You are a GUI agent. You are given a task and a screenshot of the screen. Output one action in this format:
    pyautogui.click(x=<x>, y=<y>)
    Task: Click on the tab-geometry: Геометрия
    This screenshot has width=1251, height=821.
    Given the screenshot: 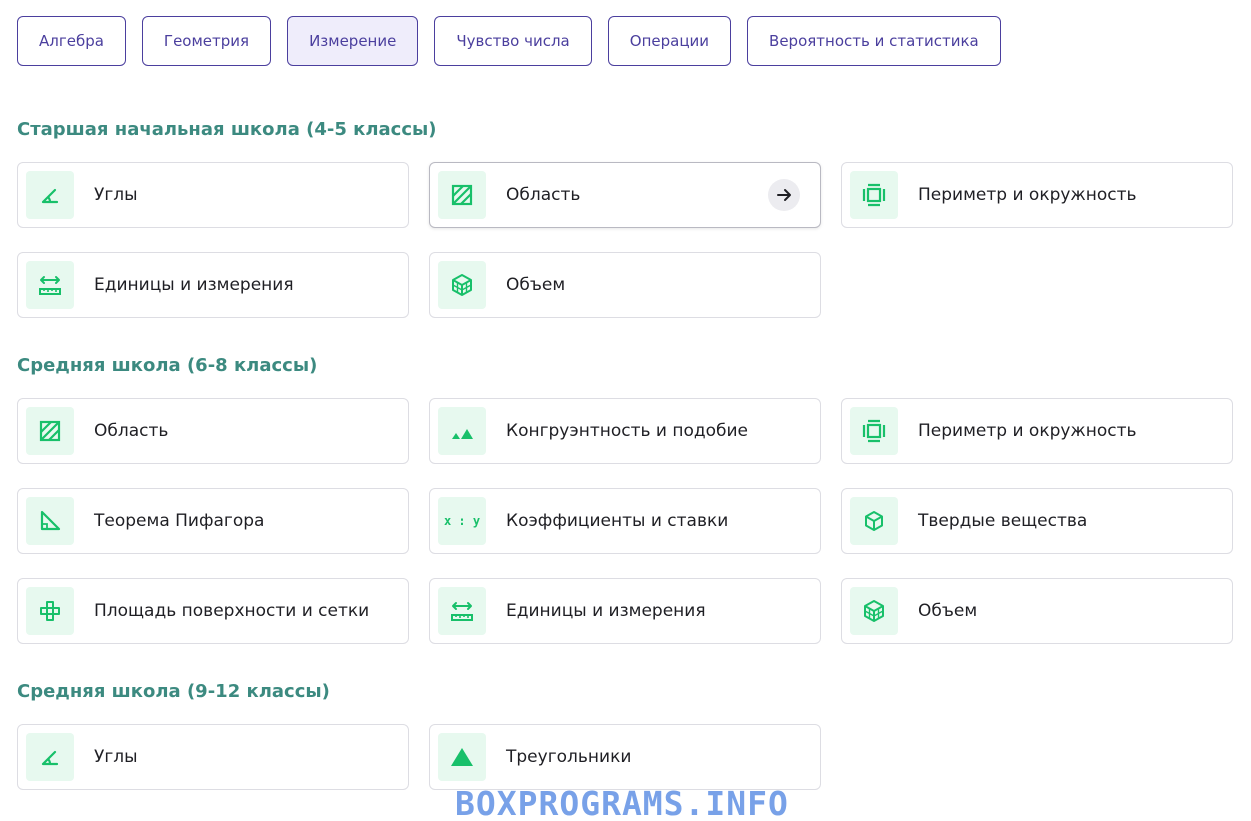 What is the action you would take?
    pyautogui.click(x=206, y=41)
    